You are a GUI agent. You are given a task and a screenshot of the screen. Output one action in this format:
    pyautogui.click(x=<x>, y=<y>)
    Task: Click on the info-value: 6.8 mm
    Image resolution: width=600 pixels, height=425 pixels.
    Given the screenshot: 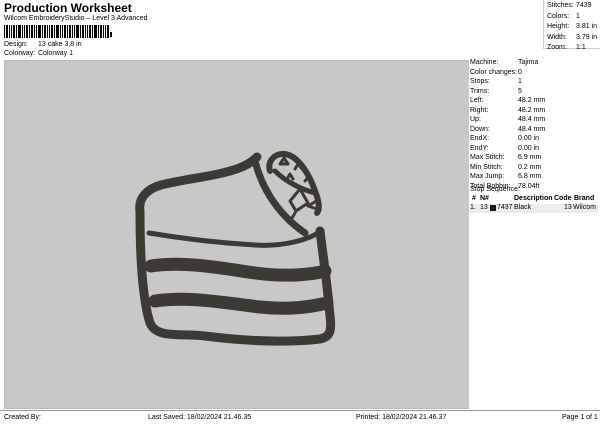 What is the action you would take?
    pyautogui.click(x=530, y=176)
    